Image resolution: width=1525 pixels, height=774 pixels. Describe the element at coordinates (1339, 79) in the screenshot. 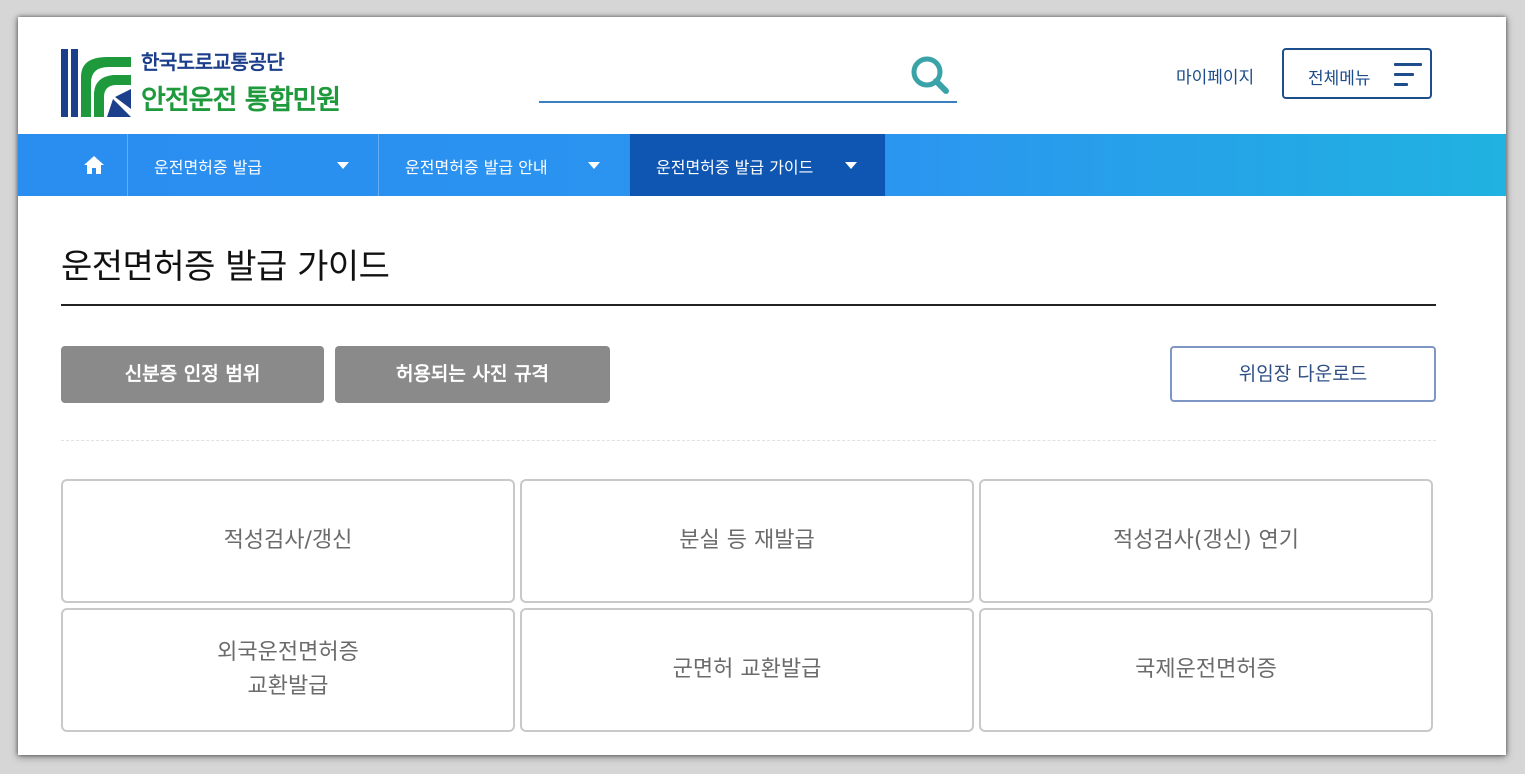

I see `all-menu-label: 전체메뉴` at that location.